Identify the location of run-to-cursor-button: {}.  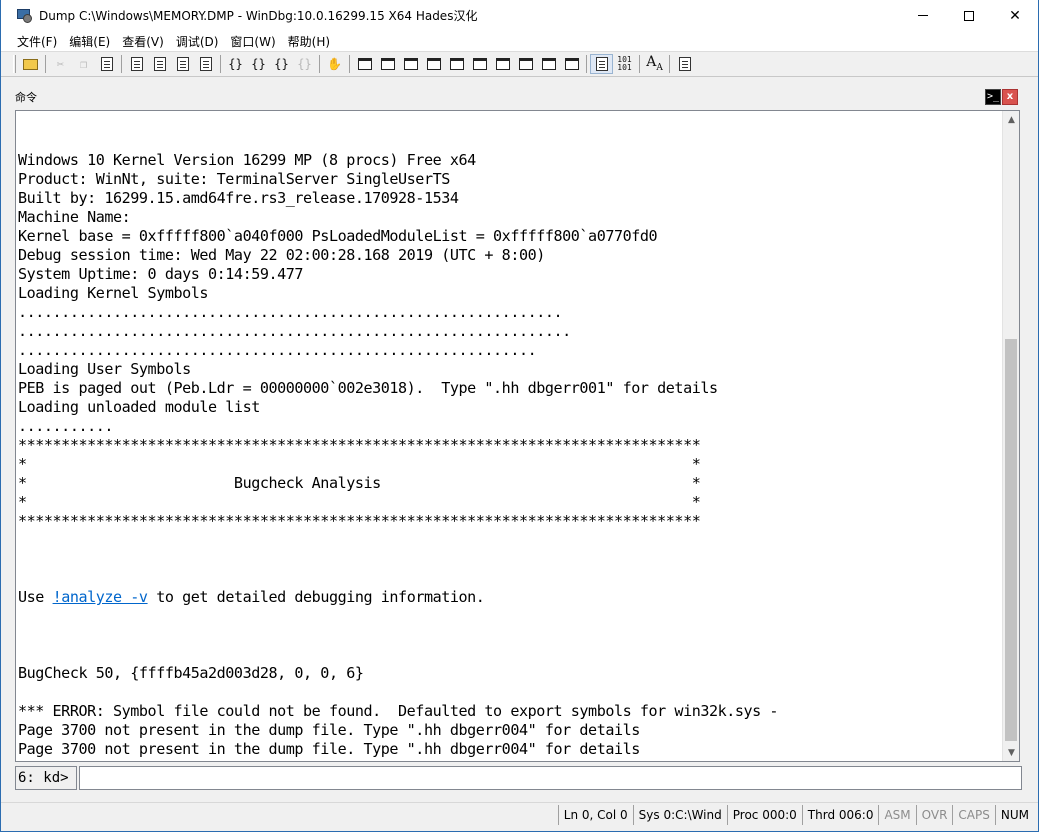
(304, 64).